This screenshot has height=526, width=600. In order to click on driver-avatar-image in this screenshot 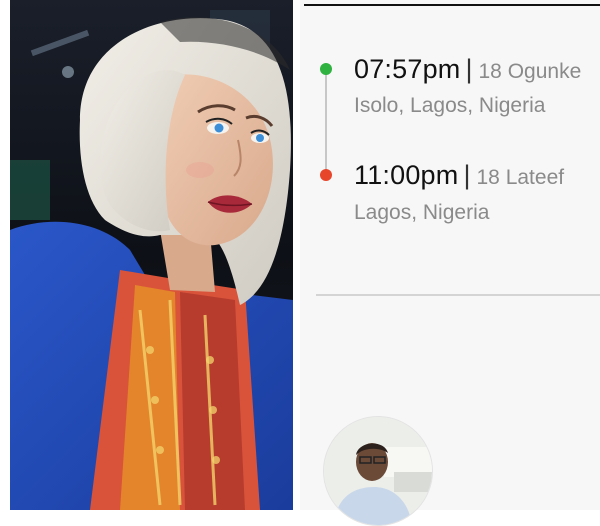, I will do `click(378, 471)`.